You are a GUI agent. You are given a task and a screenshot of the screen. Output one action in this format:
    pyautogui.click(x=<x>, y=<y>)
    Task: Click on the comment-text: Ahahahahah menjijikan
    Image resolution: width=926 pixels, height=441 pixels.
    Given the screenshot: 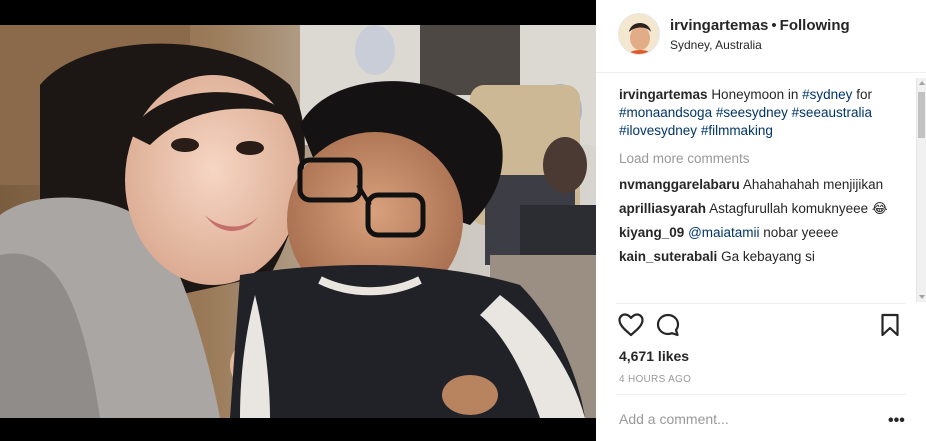 What is the action you would take?
    pyautogui.click(x=813, y=184)
    